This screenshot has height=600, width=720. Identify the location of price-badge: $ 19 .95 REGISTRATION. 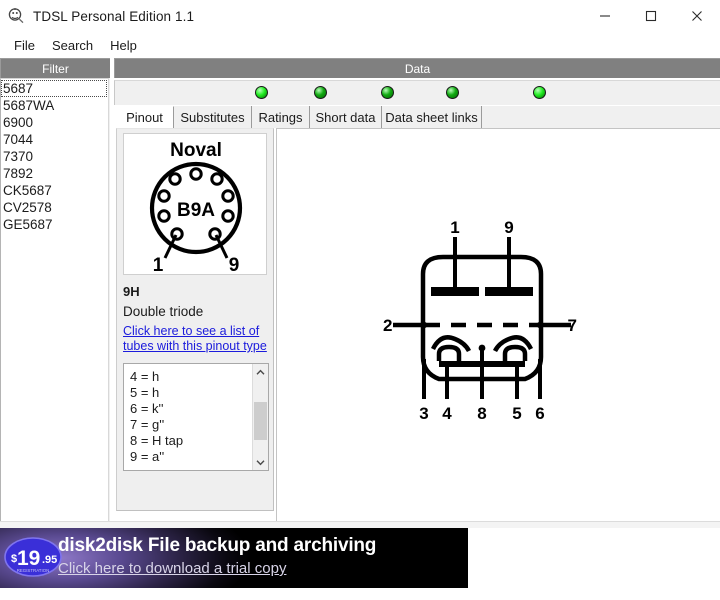
(33, 557).